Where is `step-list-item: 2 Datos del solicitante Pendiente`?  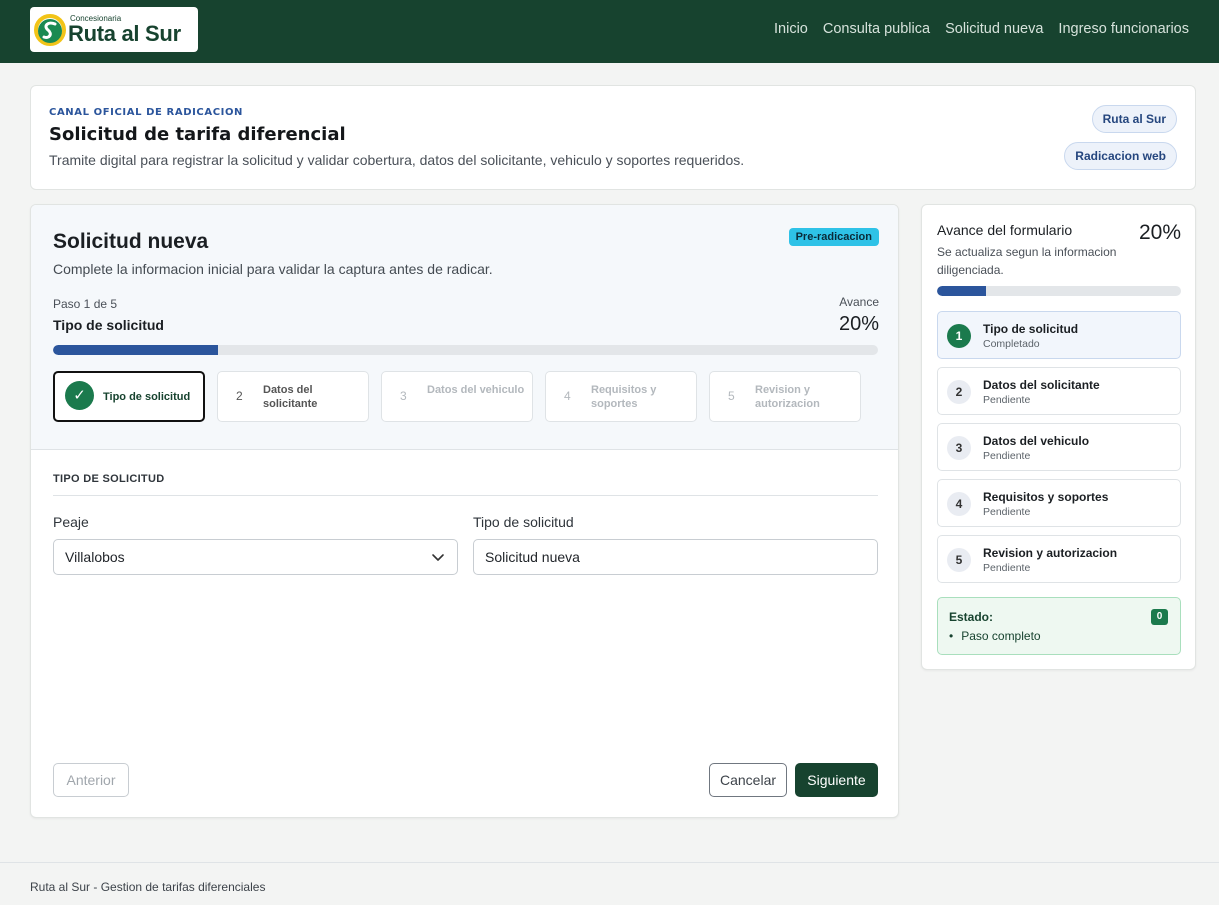
step-list-item: 2 Datos del solicitante Pendiente is located at coordinates (1059, 391).